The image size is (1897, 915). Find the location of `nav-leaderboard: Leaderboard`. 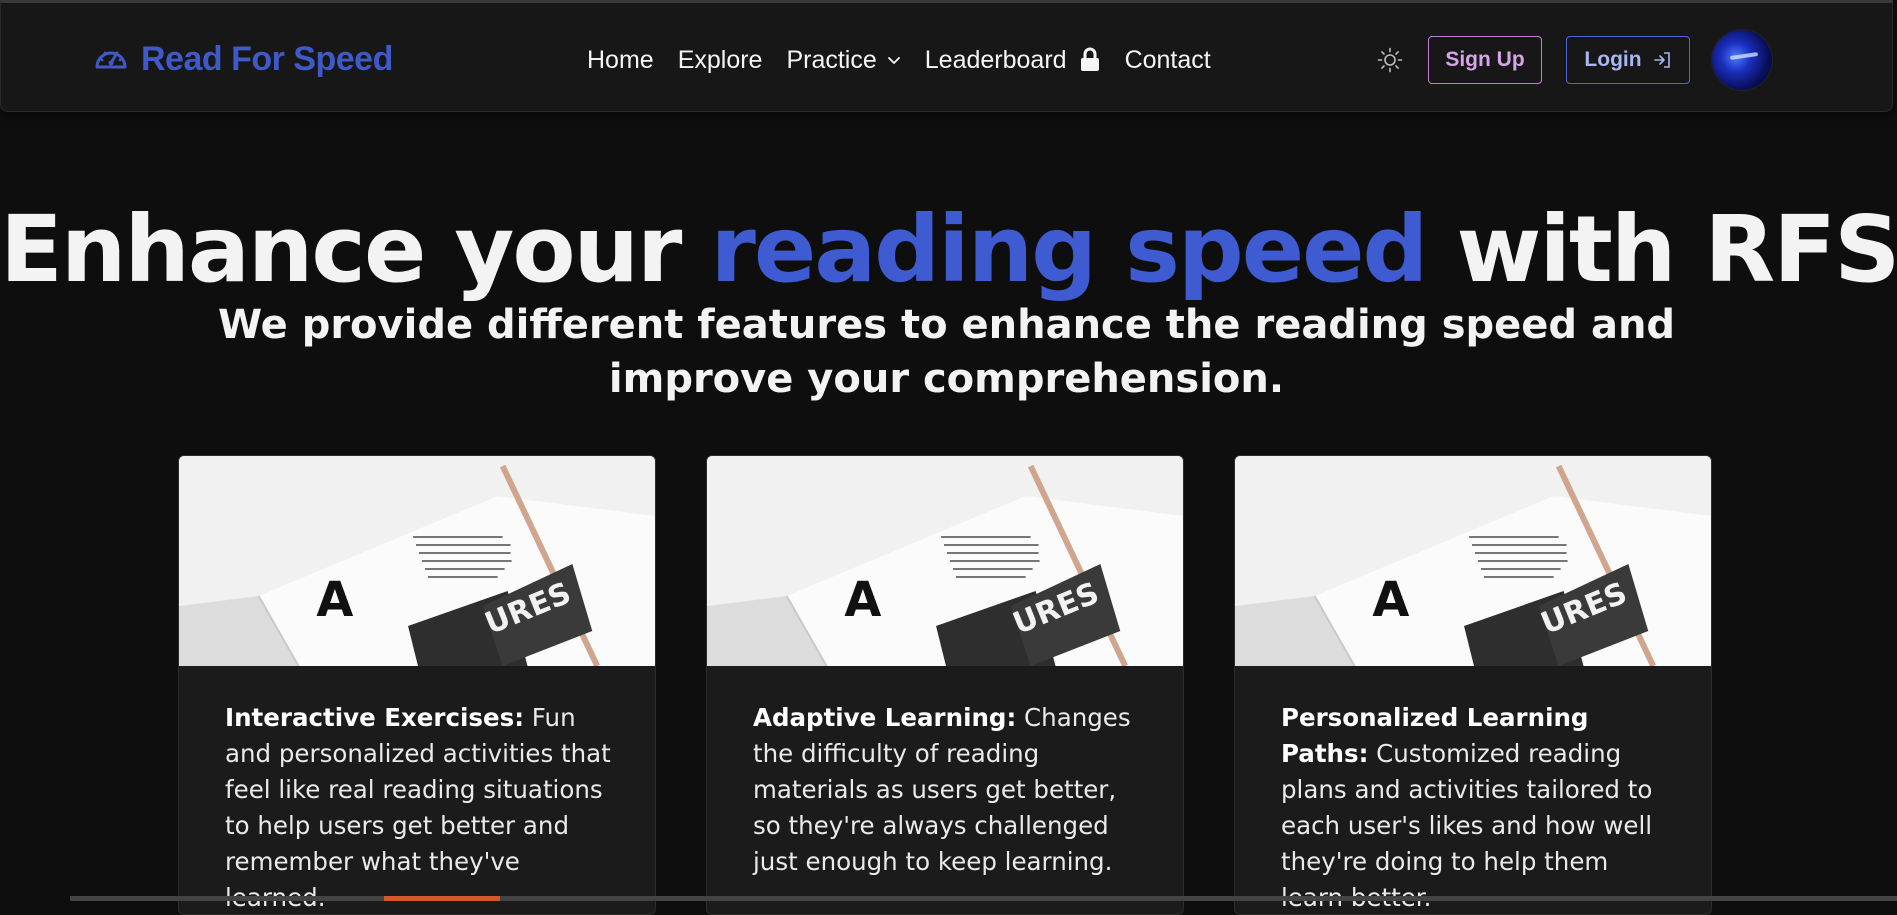

nav-leaderboard: Leaderboard is located at coordinates (1013, 60).